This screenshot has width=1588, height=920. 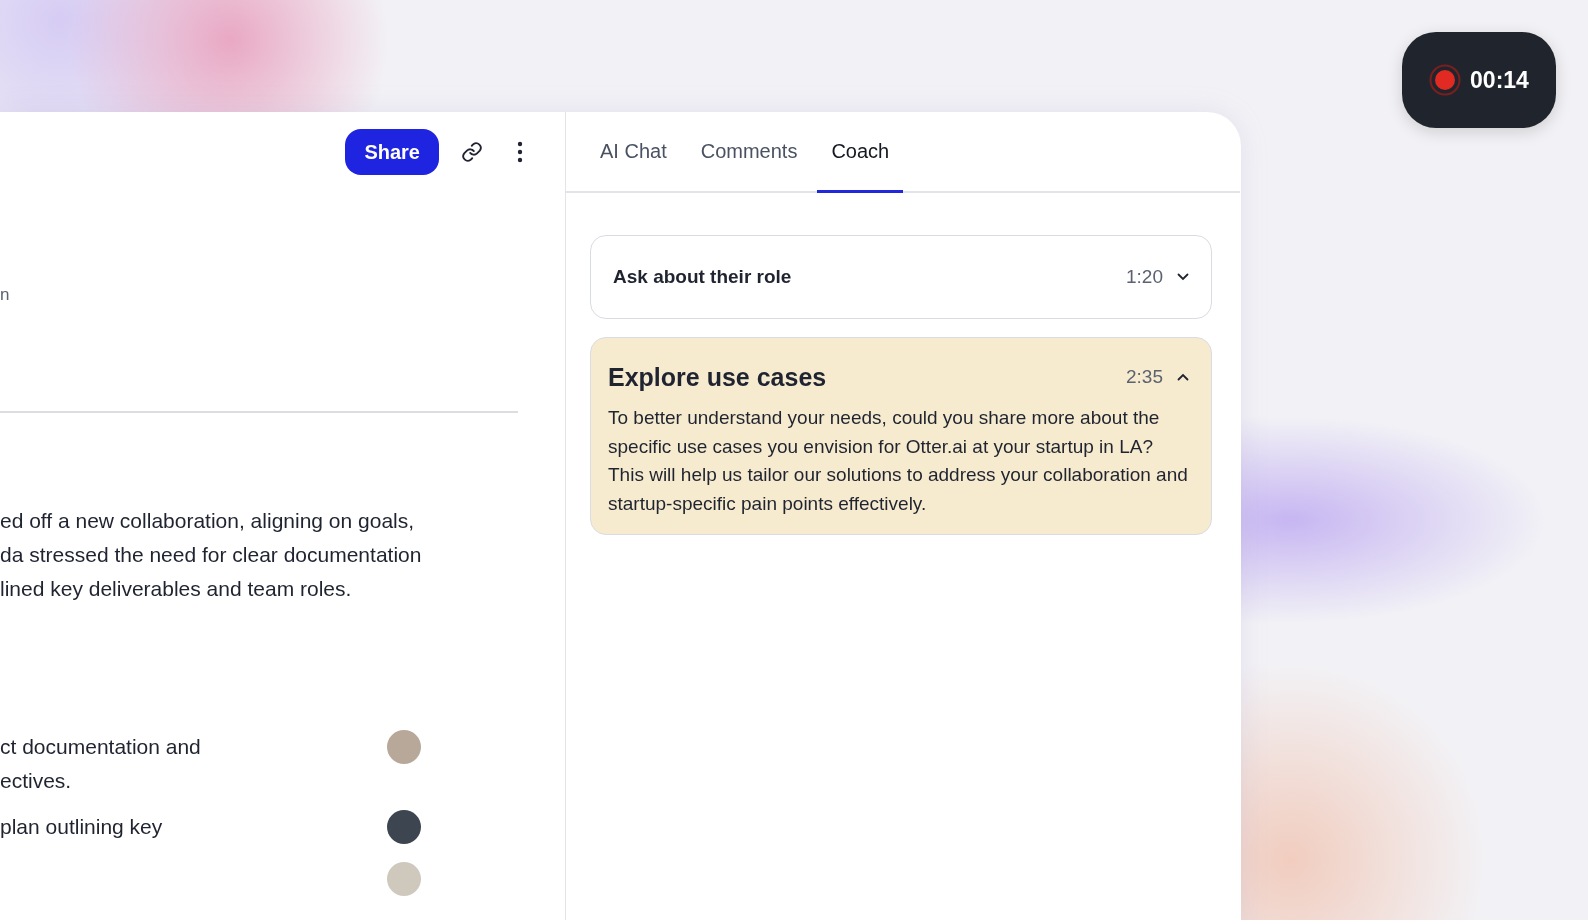 I want to click on chevron-down-icon, so click(x=1183, y=277).